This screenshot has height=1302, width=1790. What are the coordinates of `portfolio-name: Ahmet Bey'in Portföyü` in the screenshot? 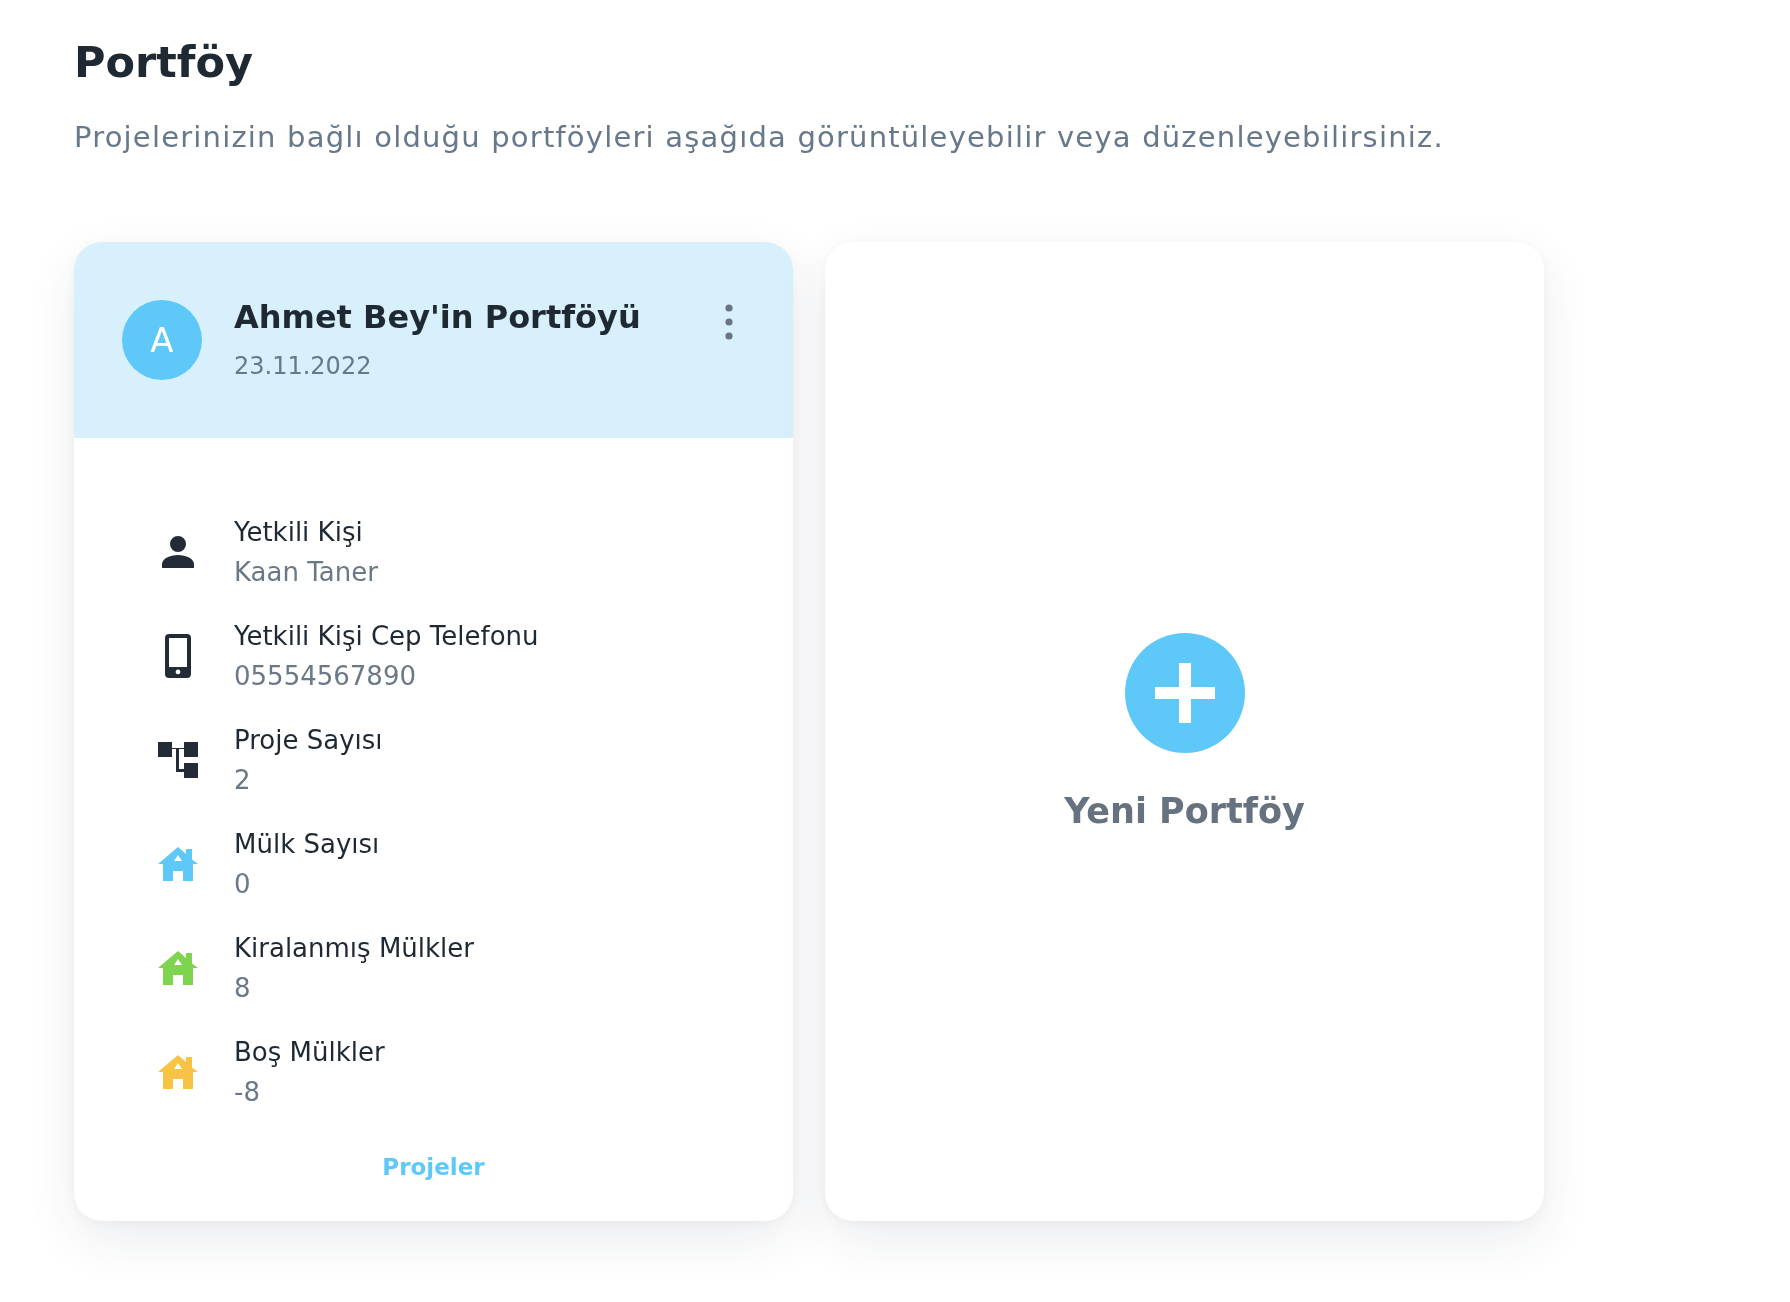 It's located at (438, 317).